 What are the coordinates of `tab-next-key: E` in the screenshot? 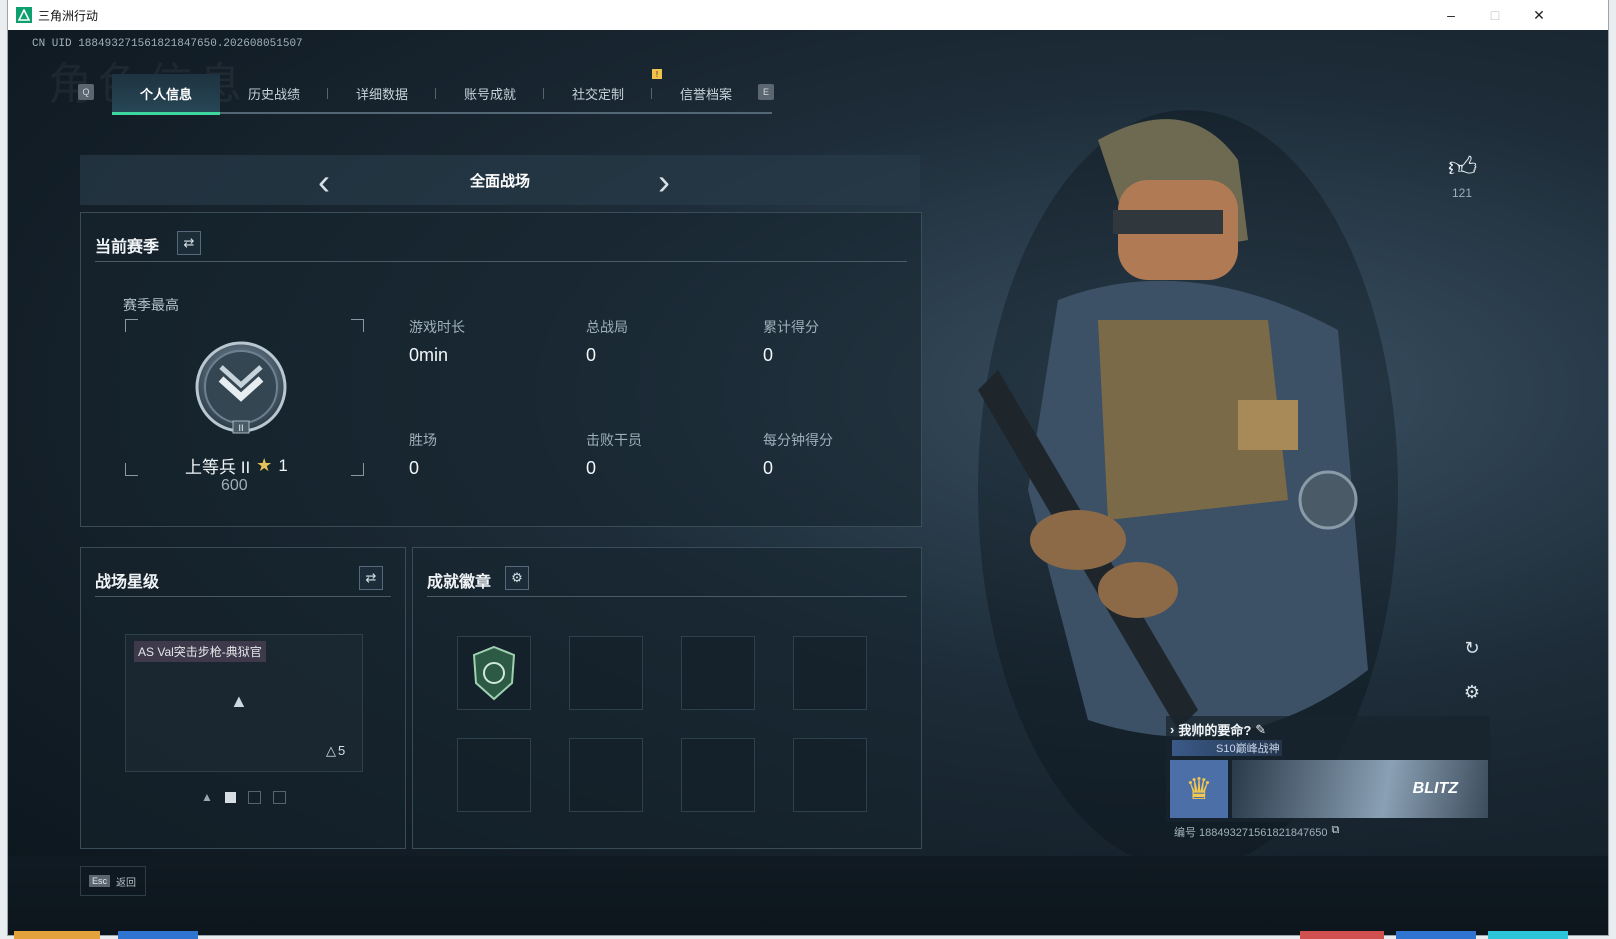 It's located at (766, 92).